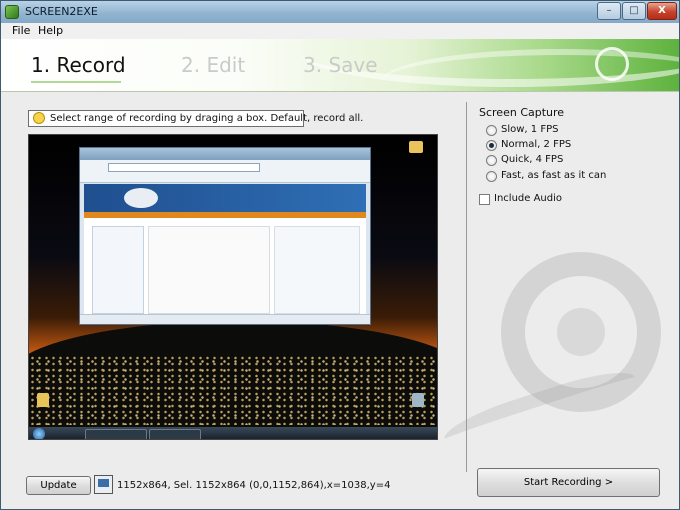 The width and height of the screenshot is (680, 510). I want to click on step-save: 3. Save, so click(340, 65).